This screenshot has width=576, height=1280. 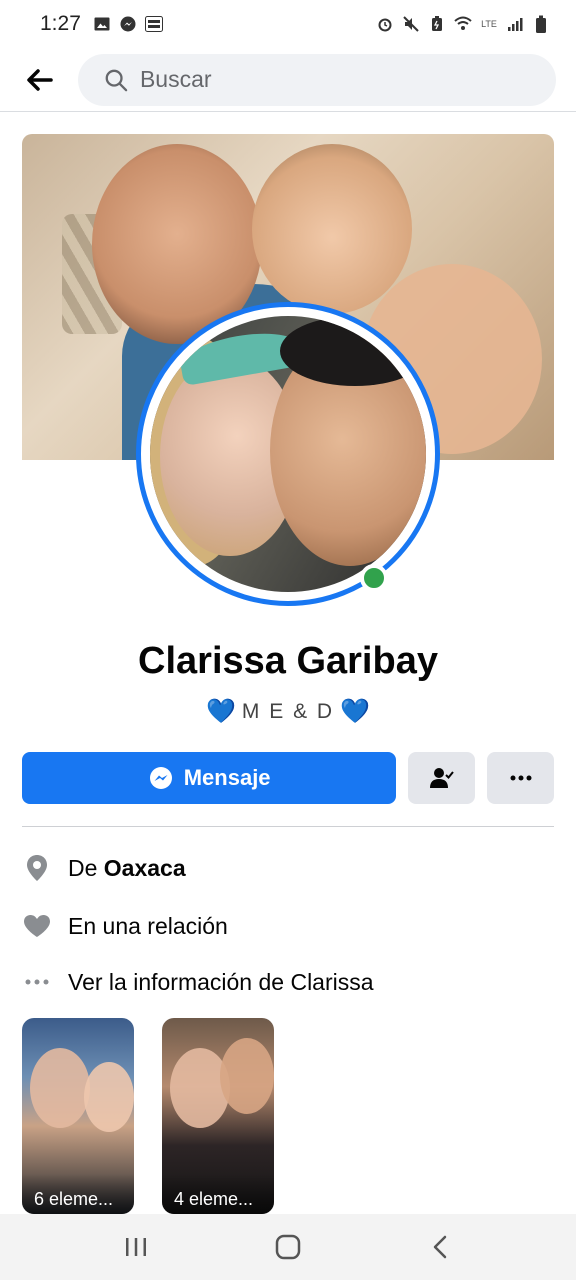 I want to click on friends-check-icon, so click(x=441, y=778).